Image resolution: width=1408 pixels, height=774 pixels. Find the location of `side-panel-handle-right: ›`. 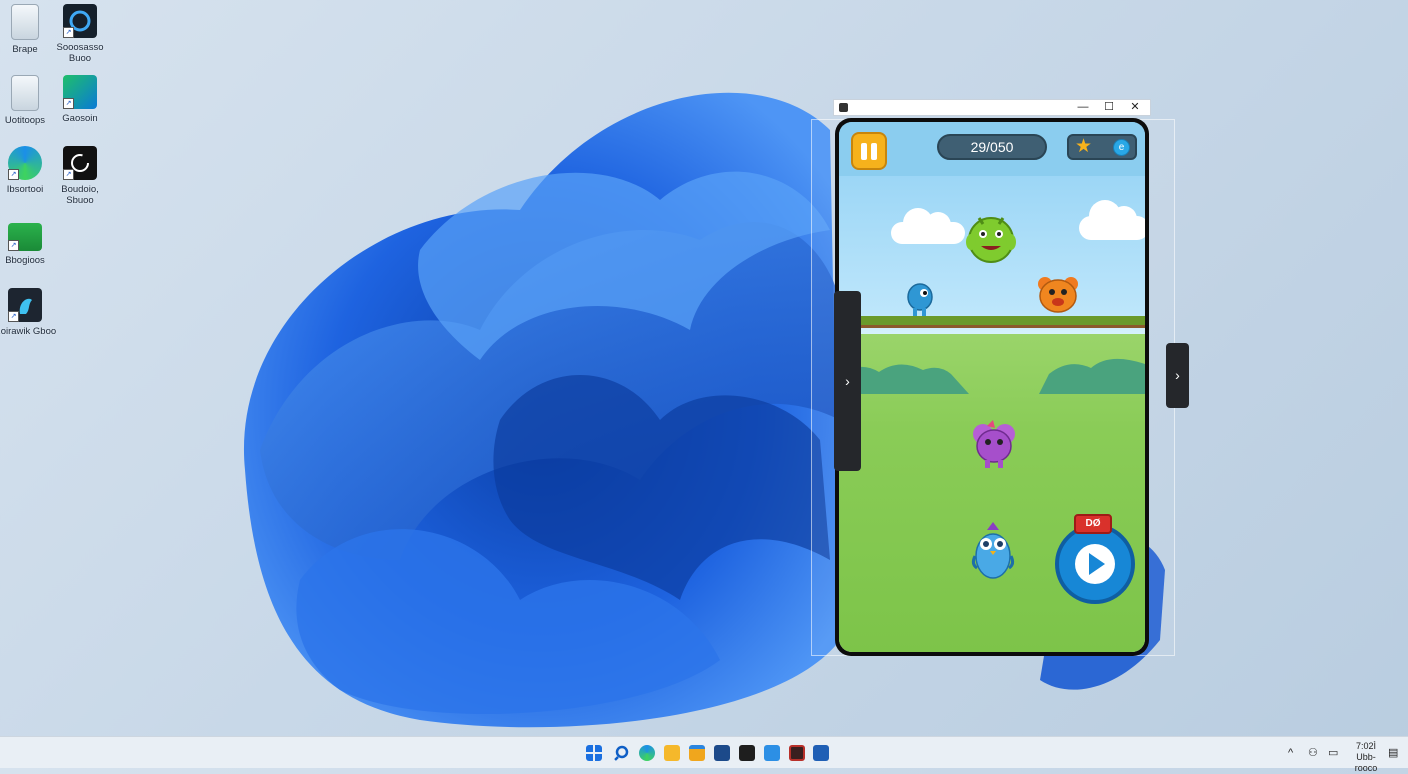

side-panel-handle-right: › is located at coordinates (1177, 375).